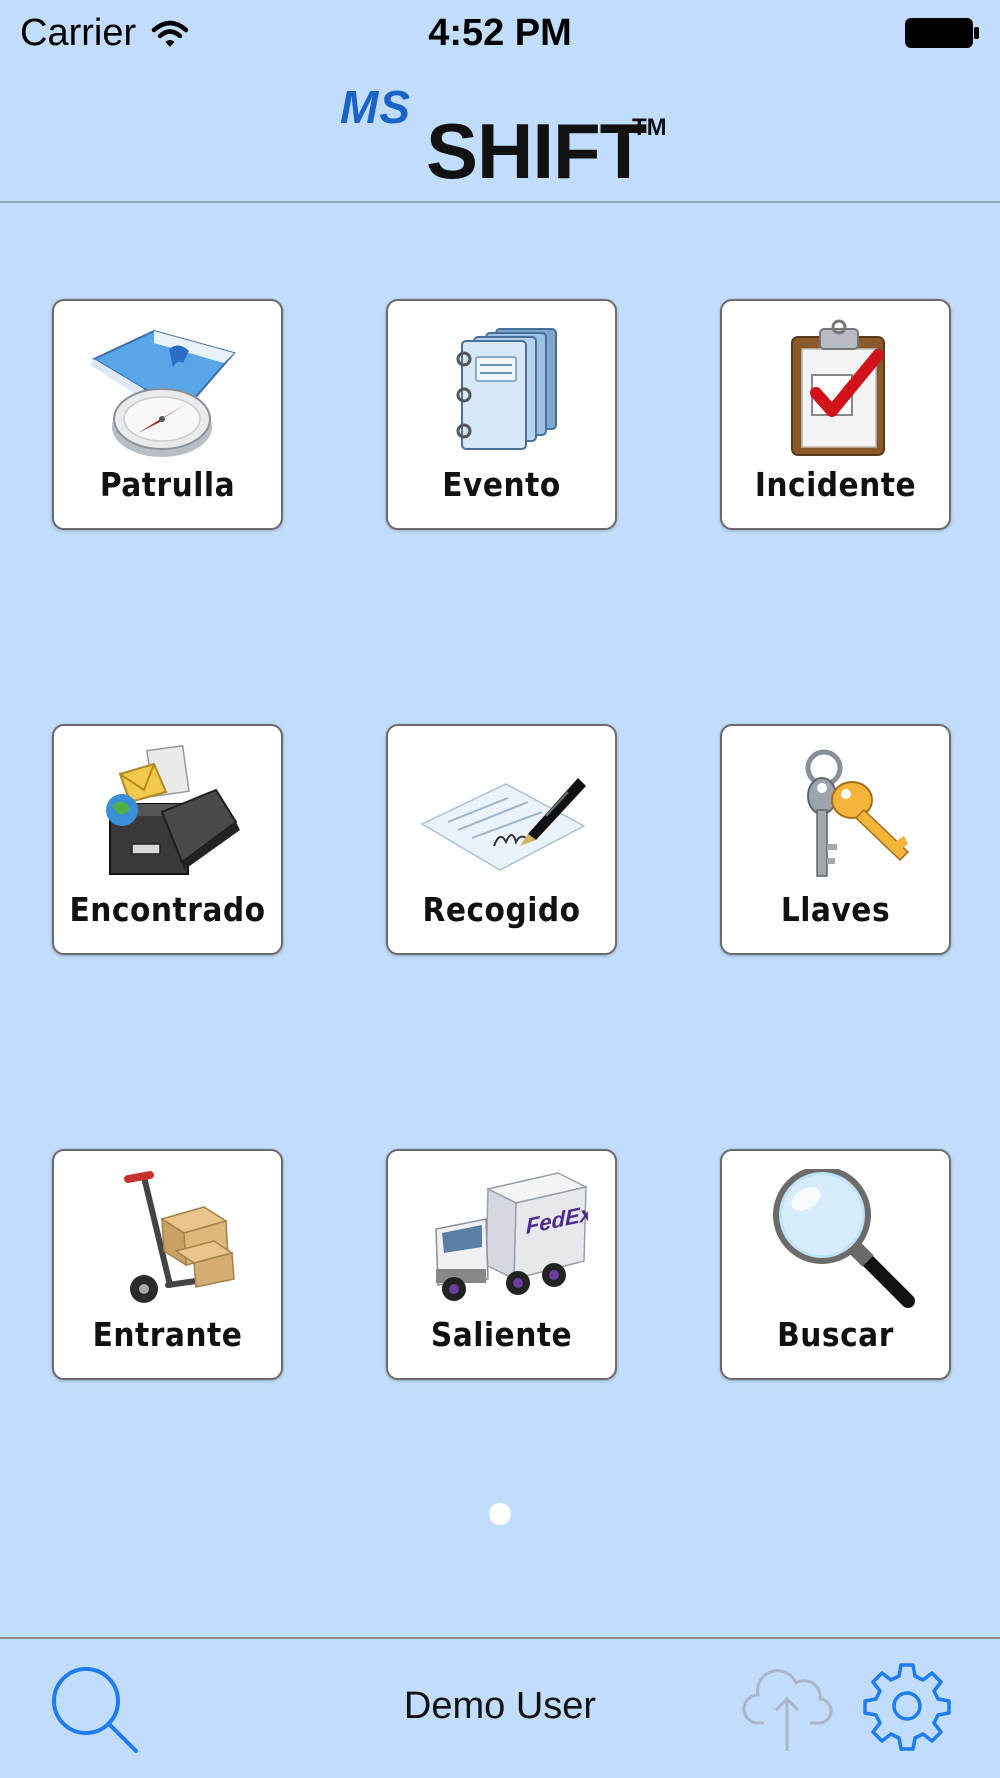 Image resolution: width=1000 pixels, height=1778 pixels. I want to click on tile-label: Recogido, so click(501, 909).